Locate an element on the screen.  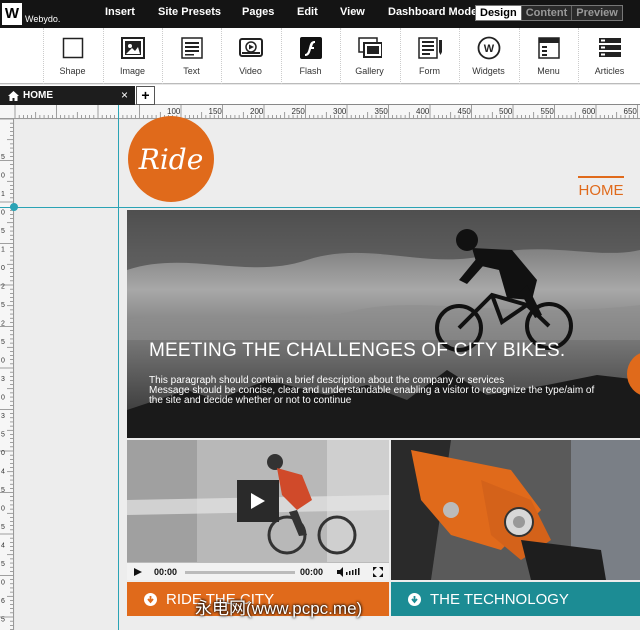
technology-image is located at coordinates (515, 510).